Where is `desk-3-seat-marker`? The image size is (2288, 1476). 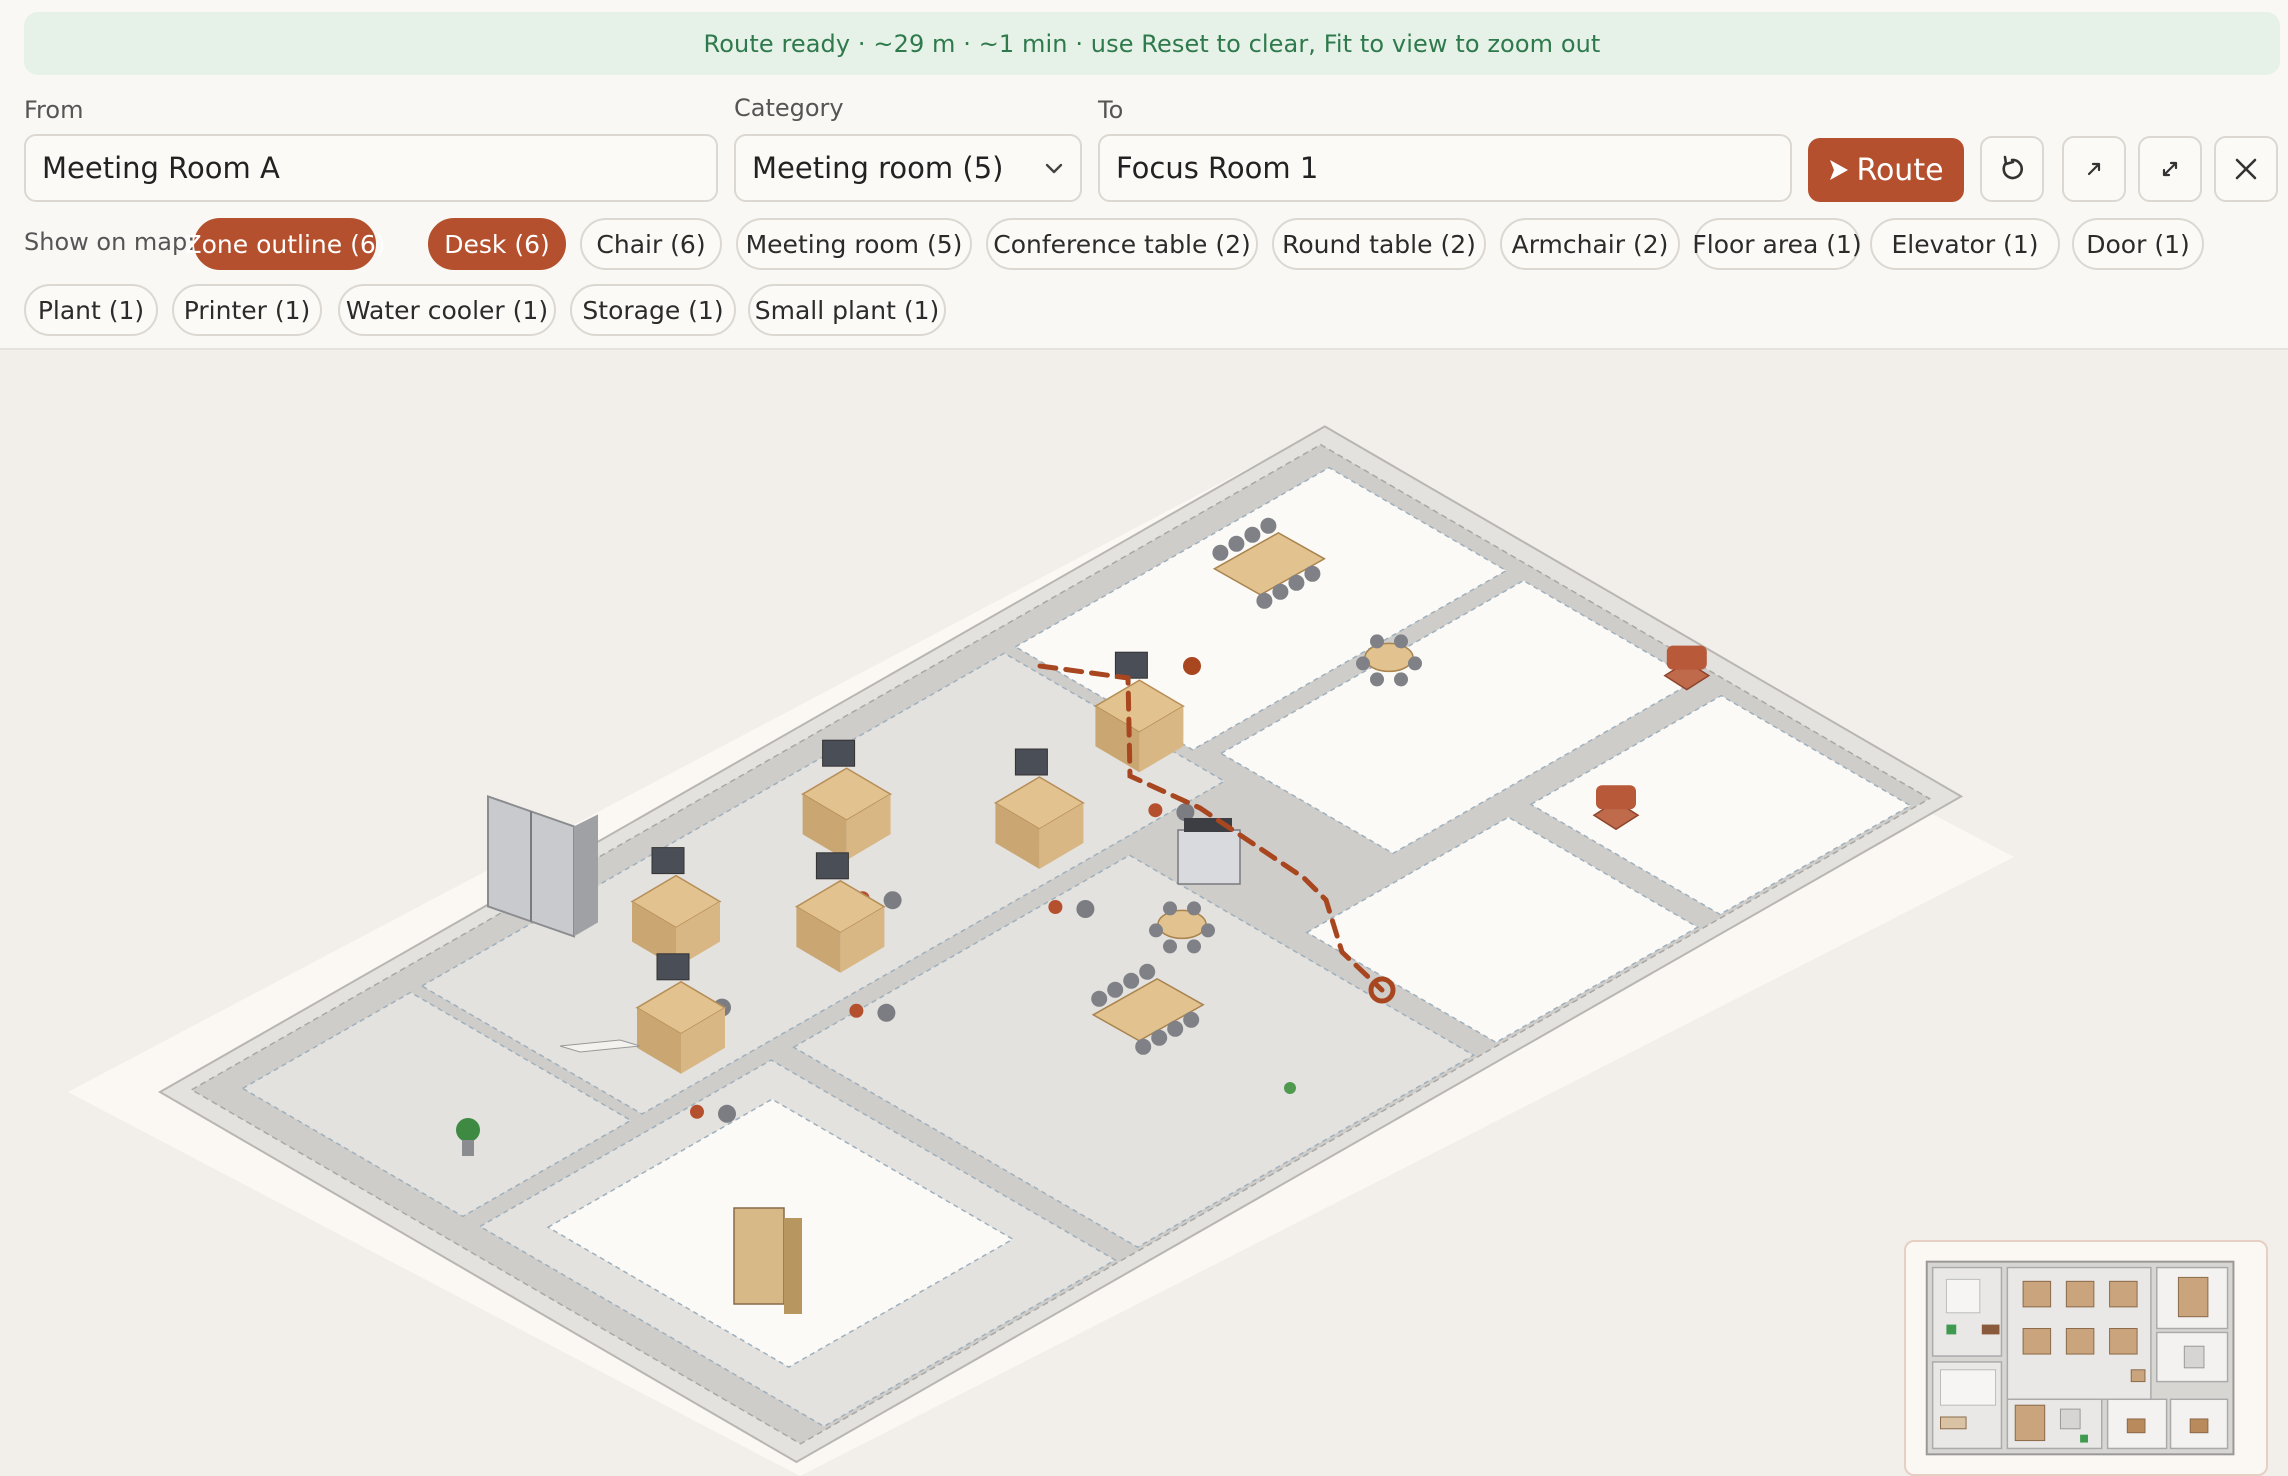 desk-3-seat-marker is located at coordinates (1055, 907).